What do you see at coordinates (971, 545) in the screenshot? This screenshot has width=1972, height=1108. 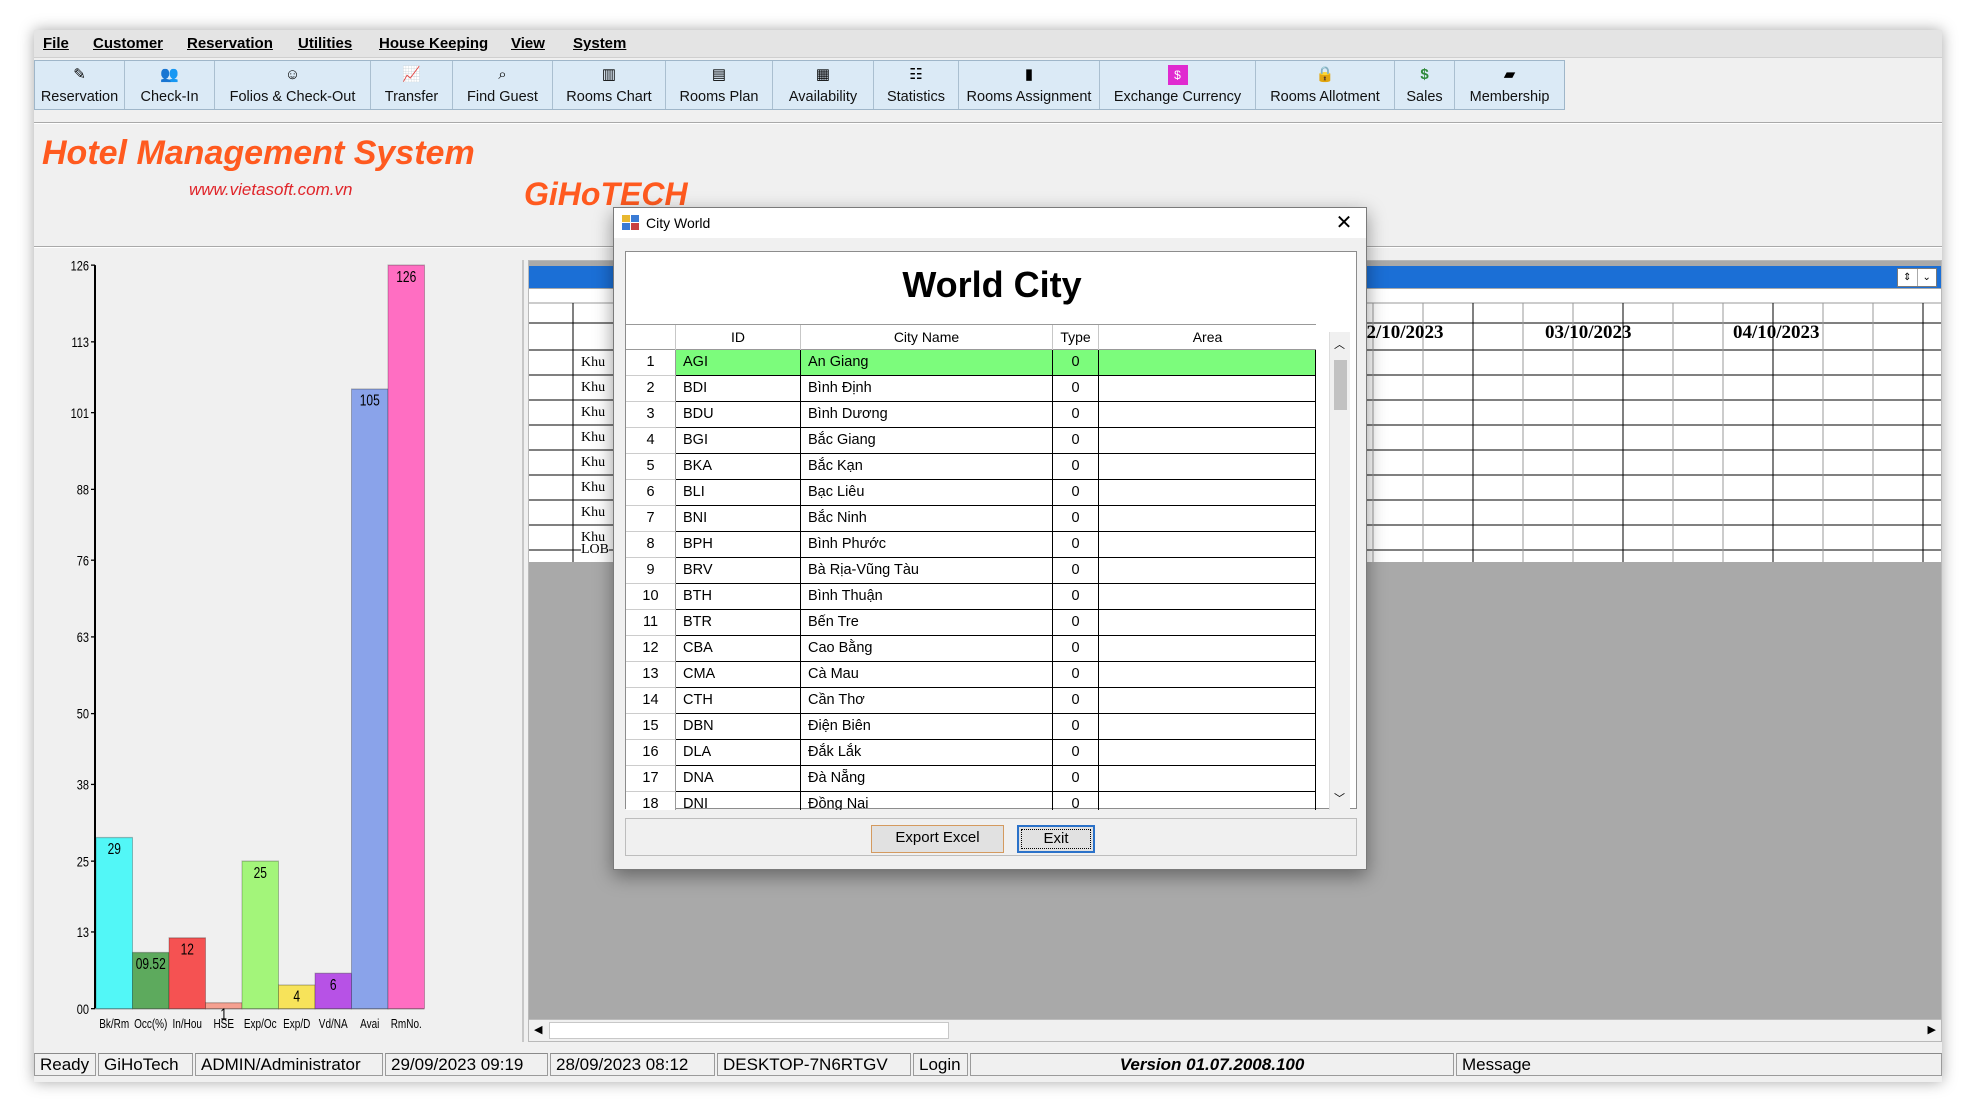 I see `table-row: 8 BPH Bình Phước 0` at bounding box center [971, 545].